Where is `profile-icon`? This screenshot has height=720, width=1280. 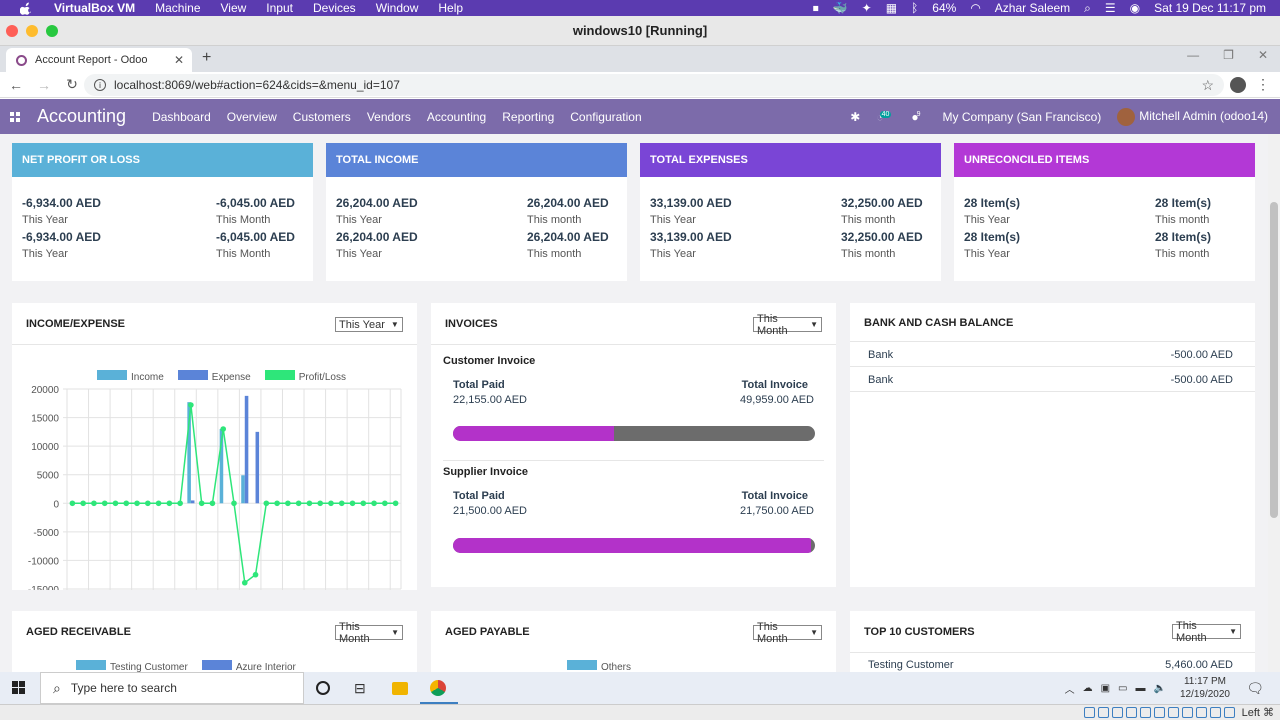
profile-icon is located at coordinates (1238, 85).